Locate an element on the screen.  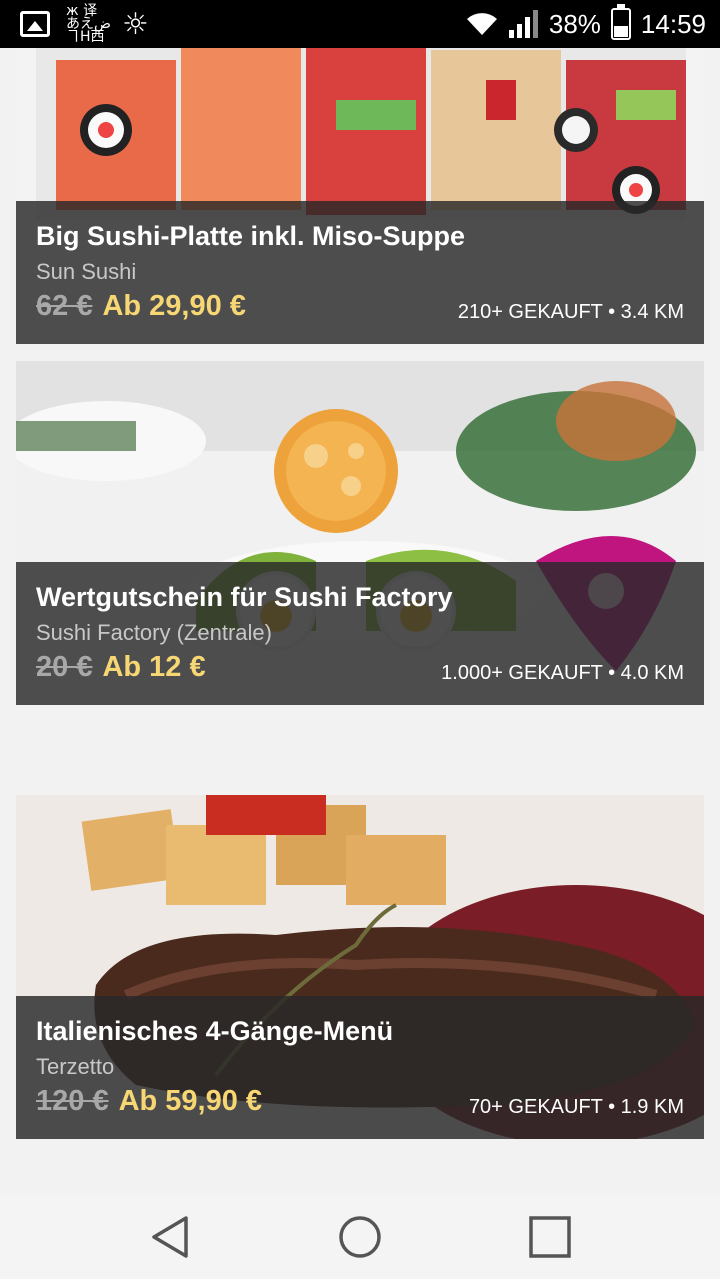
status-bar: ж 译 あえض ヿH西 ☼ 38% 14:59 is located at coordinates (360, 24).